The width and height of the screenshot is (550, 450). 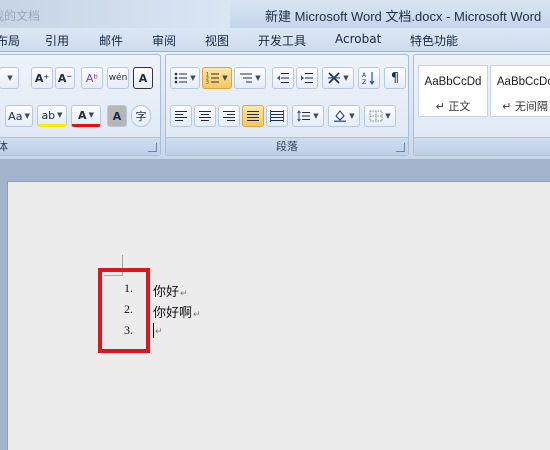 I want to click on clear-format-icon: Aᵇ, so click(x=92, y=78).